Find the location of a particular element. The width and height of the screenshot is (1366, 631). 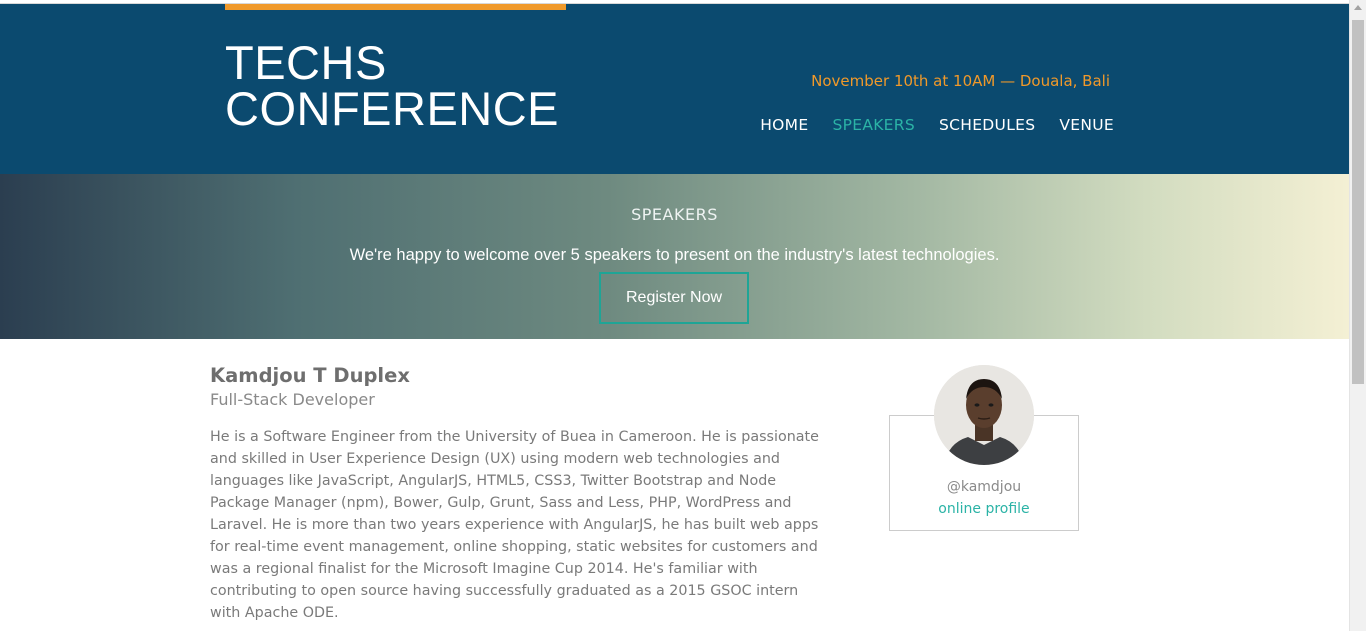

logo-accent-bar is located at coordinates (395, 7).